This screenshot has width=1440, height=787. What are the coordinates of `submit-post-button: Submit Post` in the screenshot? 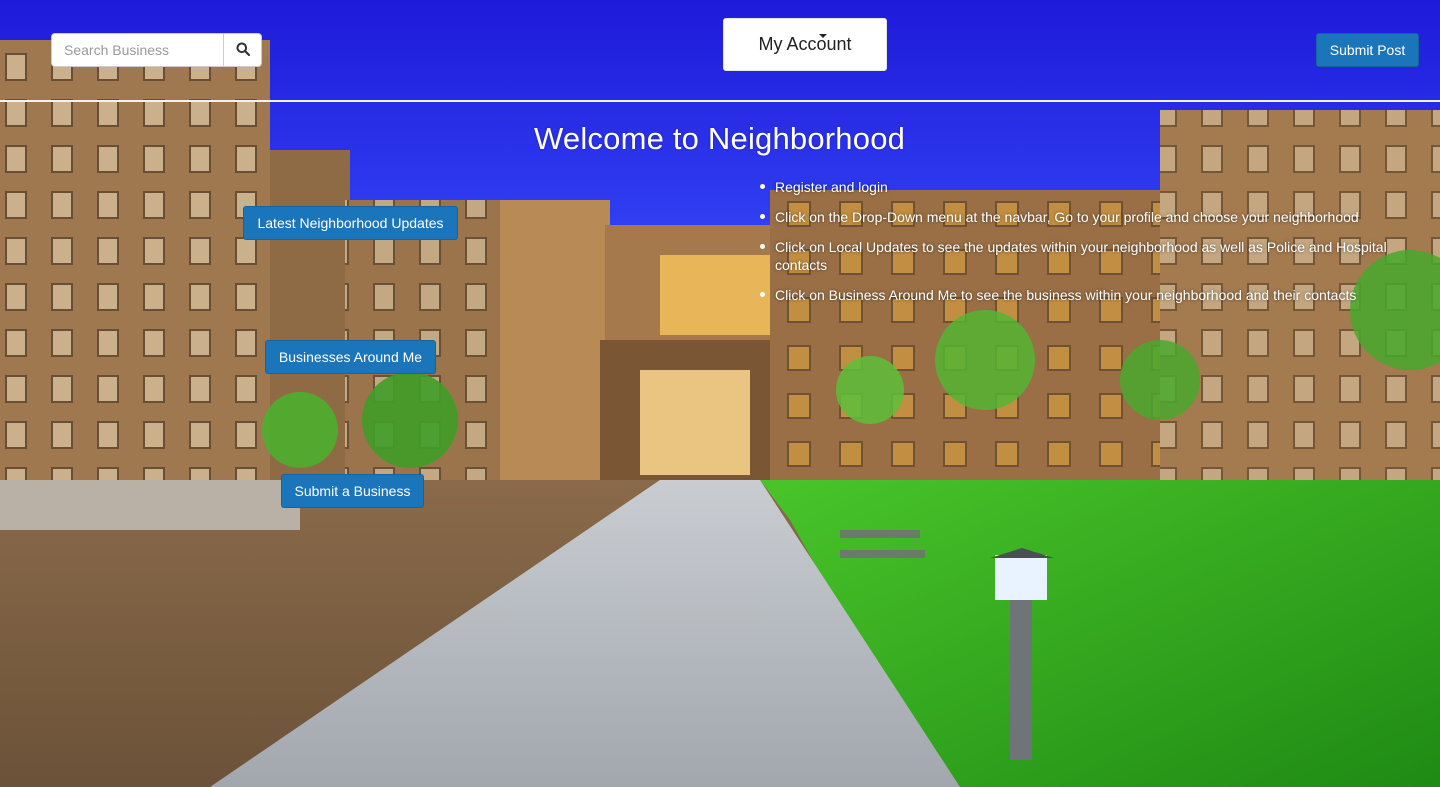 It's located at (1367, 50).